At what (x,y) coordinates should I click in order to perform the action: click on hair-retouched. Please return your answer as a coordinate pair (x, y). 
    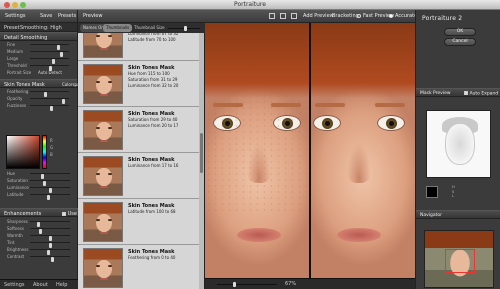
    Looking at the image, I should click on (363, 60).